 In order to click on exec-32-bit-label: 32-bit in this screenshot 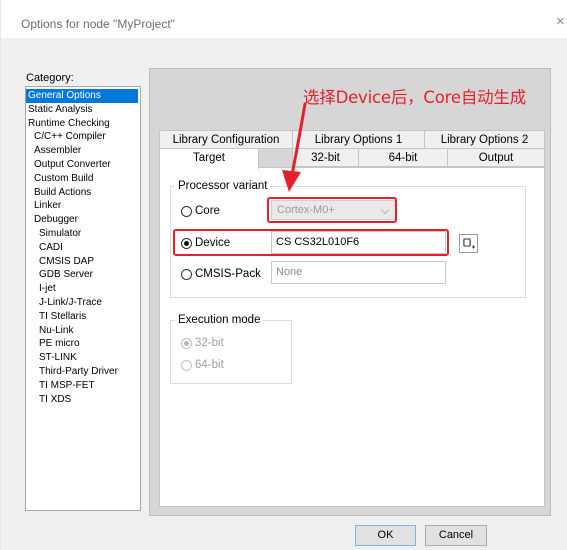, I will do `click(209, 343)`.